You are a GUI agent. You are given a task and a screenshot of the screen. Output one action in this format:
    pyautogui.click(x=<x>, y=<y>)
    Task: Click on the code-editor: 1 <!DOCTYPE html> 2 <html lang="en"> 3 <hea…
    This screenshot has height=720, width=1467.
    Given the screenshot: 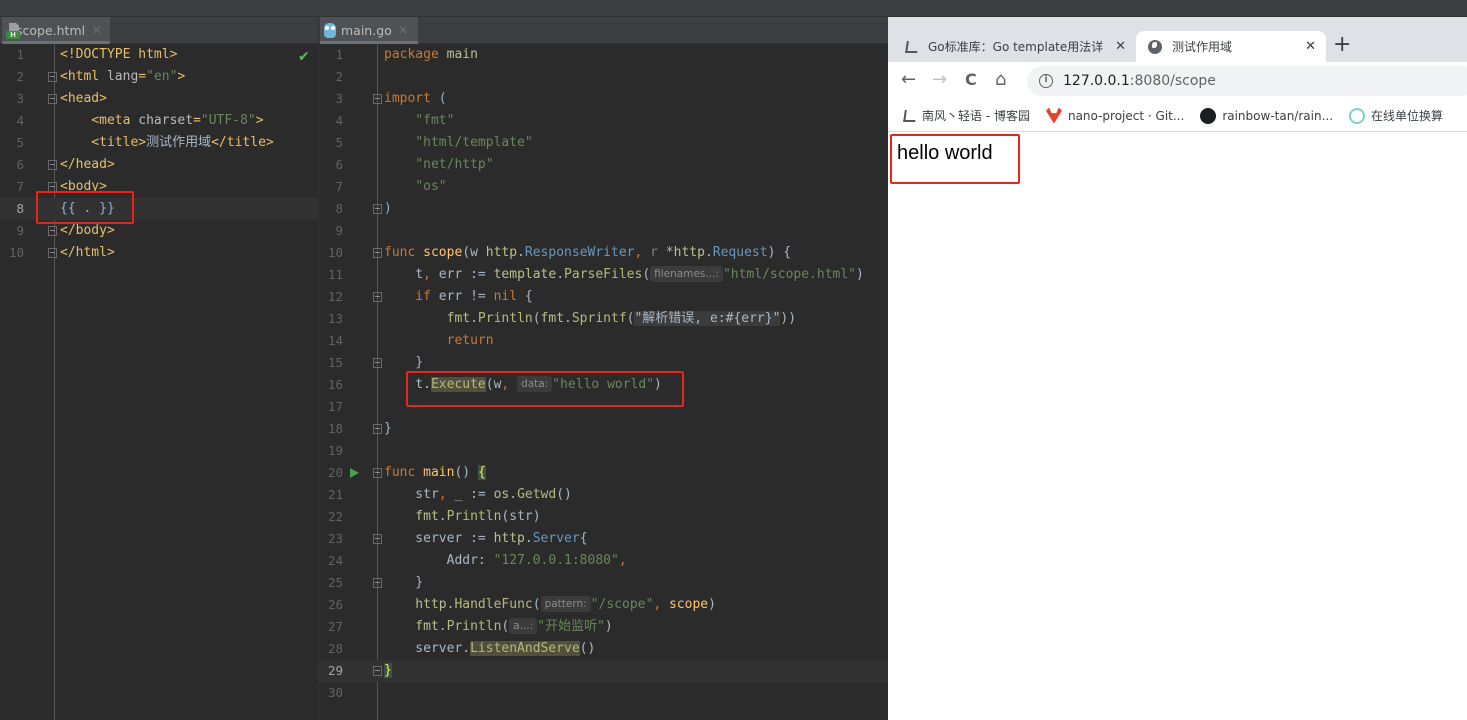 What is the action you would take?
    pyautogui.click(x=159, y=154)
    